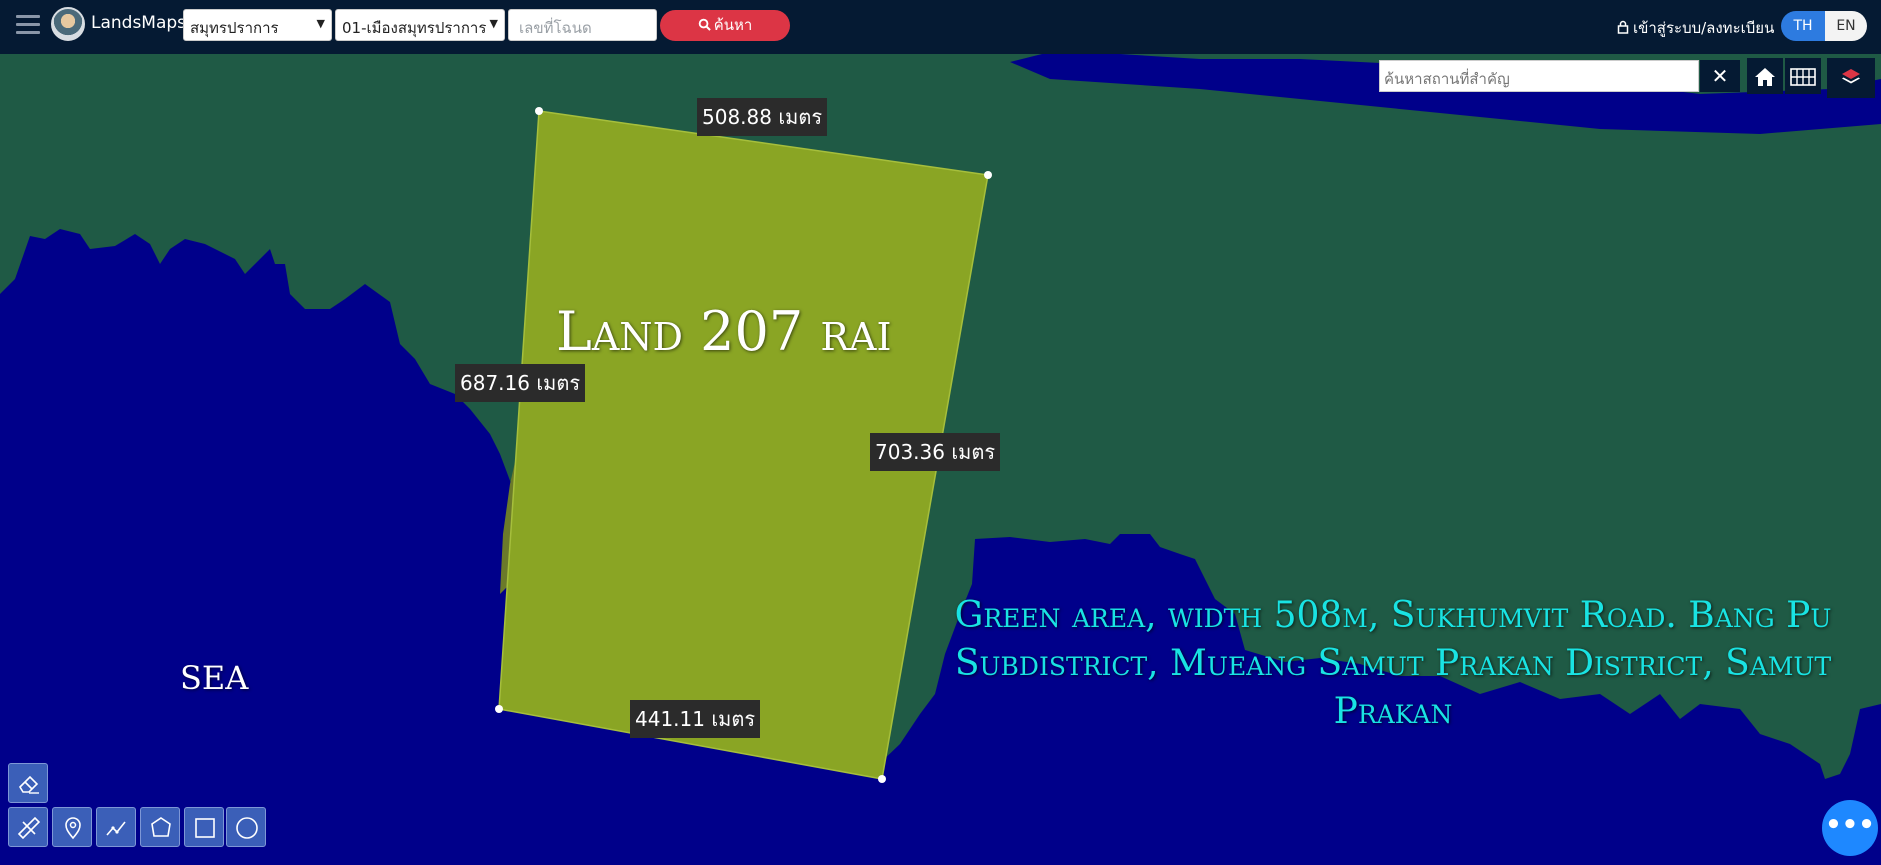 Image resolution: width=1881 pixels, height=865 pixels. I want to click on search-button: ค้นหา, so click(725, 25).